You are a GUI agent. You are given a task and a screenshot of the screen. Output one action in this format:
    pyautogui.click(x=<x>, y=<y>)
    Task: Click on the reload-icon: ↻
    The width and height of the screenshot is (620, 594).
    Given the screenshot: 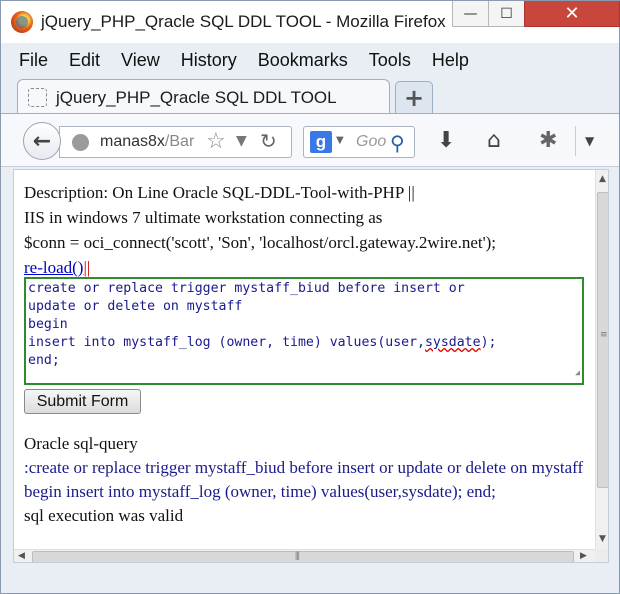 What is the action you would take?
    pyautogui.click(x=268, y=141)
    